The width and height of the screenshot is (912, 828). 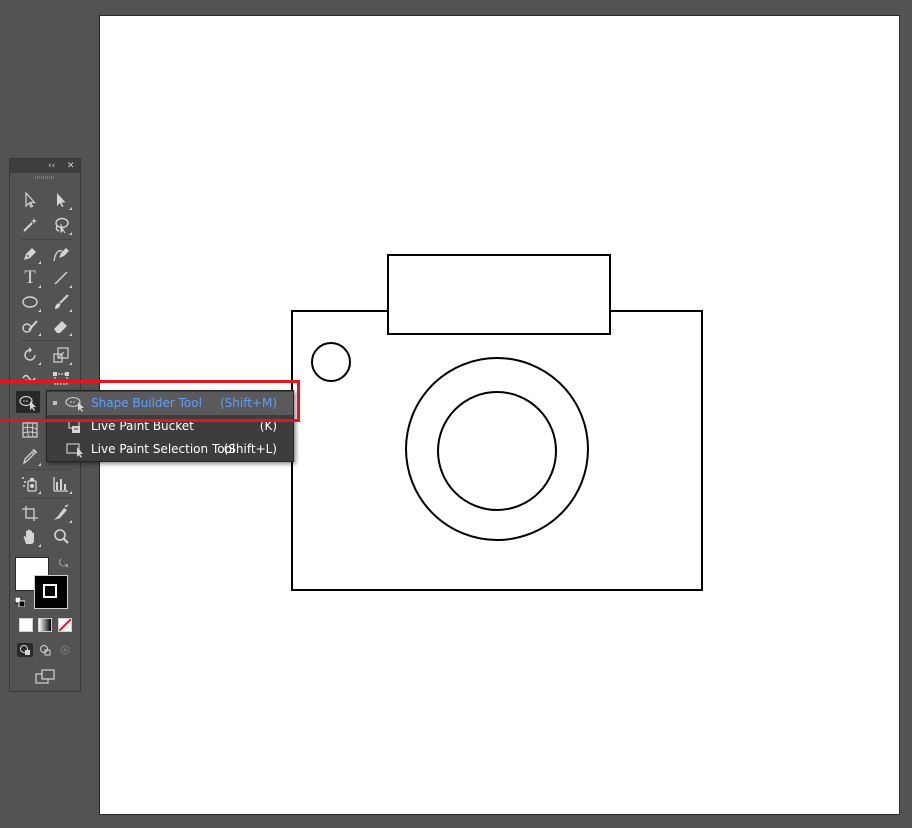 I want to click on draw-normal-button, so click(x=25, y=650).